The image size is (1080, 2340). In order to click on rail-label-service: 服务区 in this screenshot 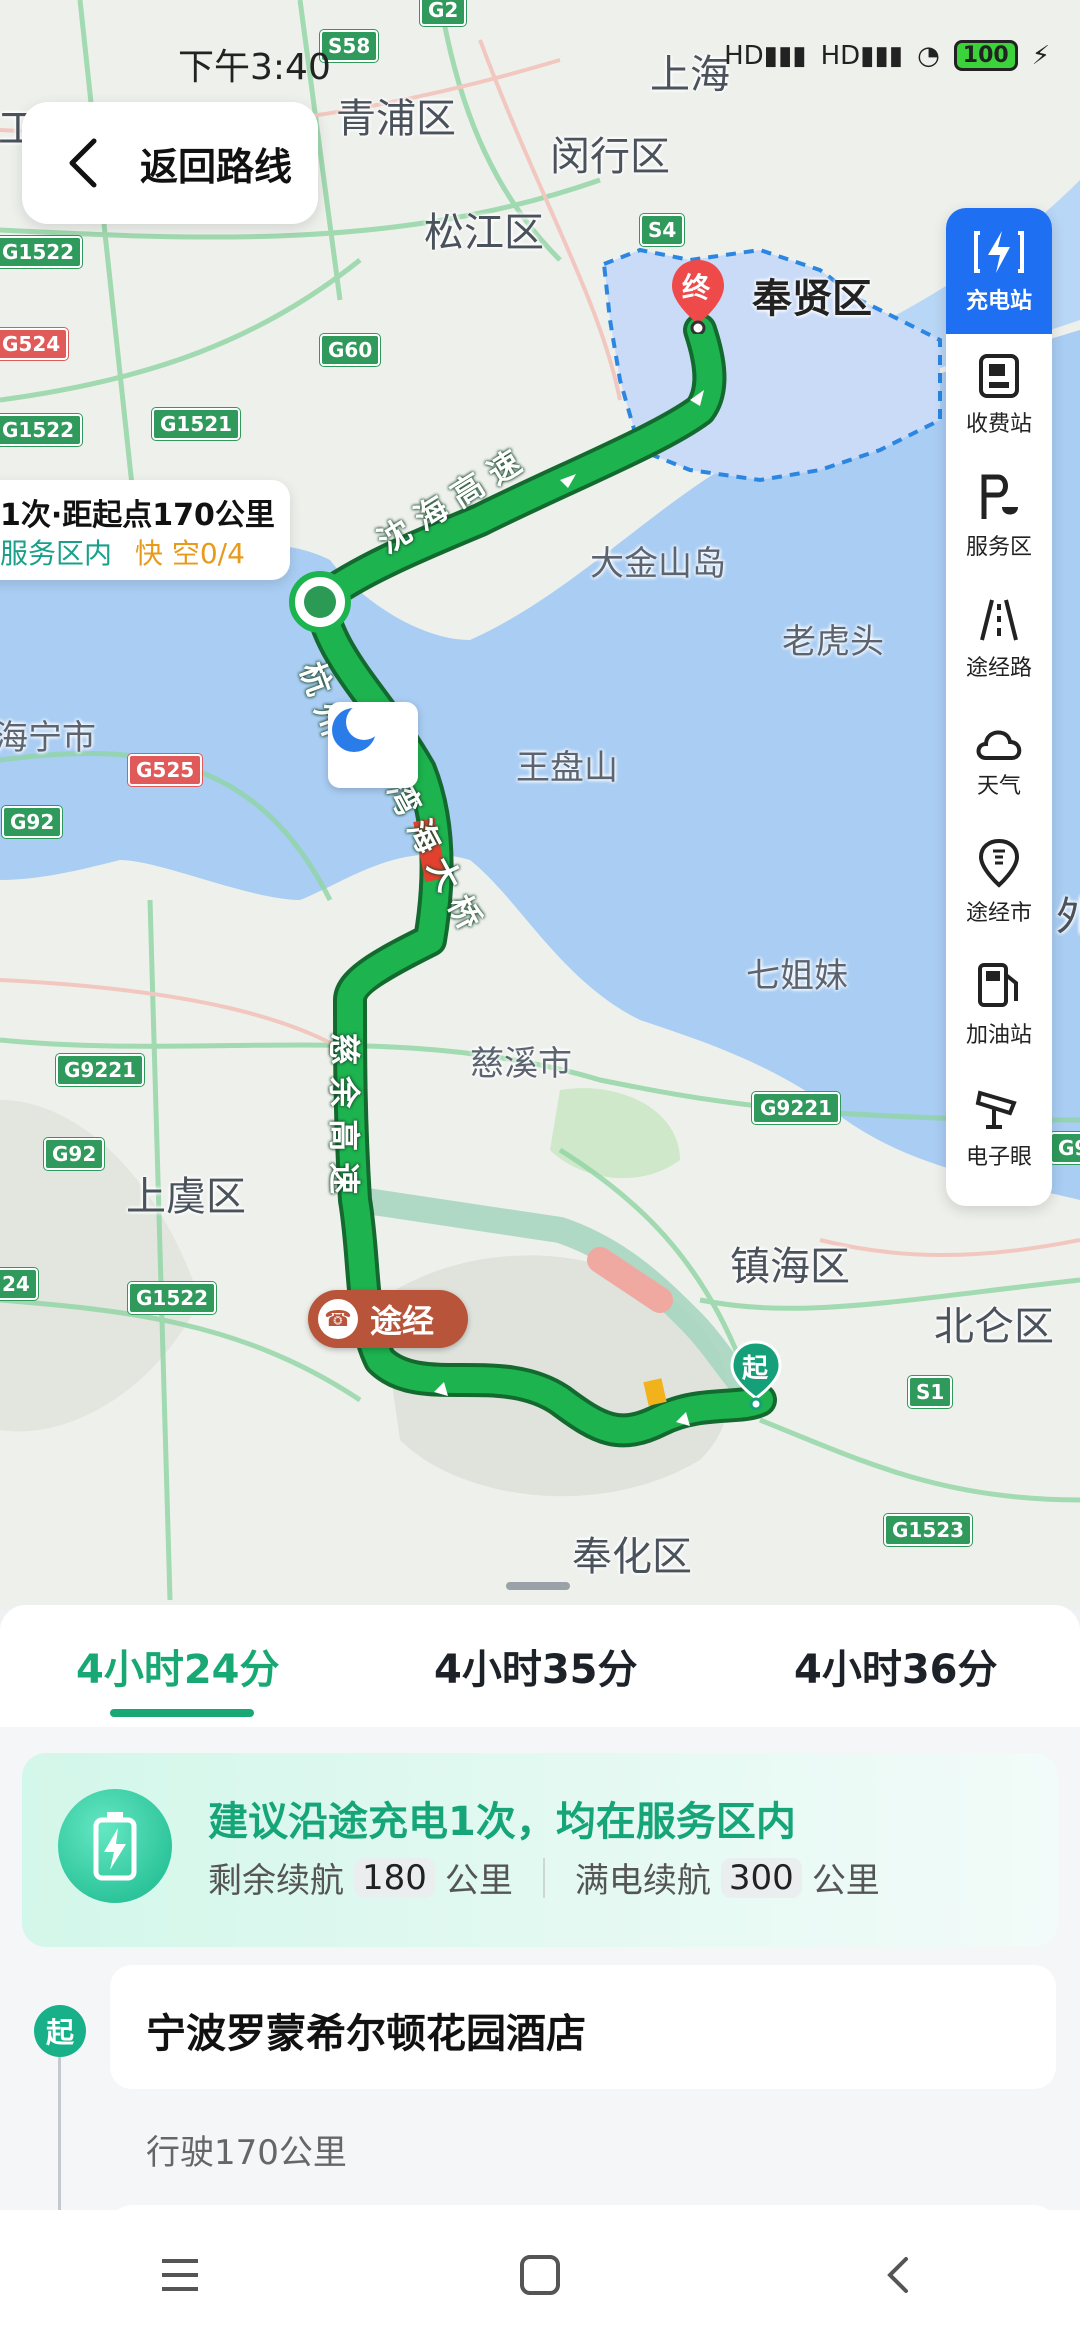, I will do `click(998, 547)`.